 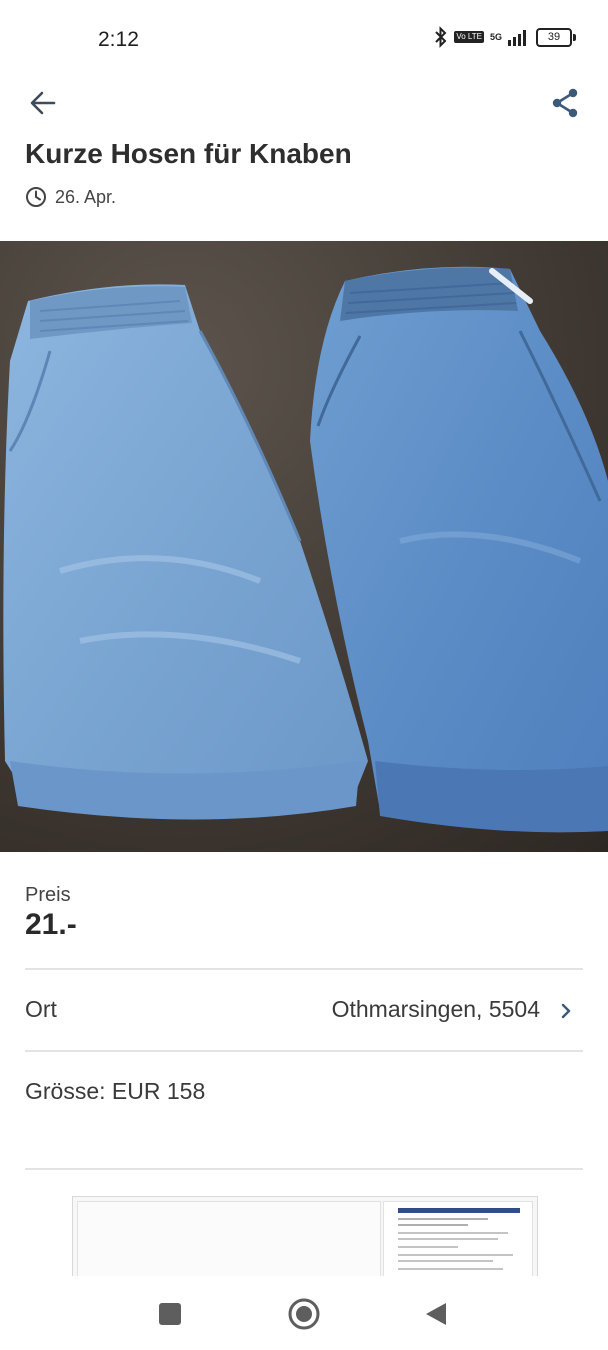 I want to click on network-type: 5G, so click(x=495, y=37).